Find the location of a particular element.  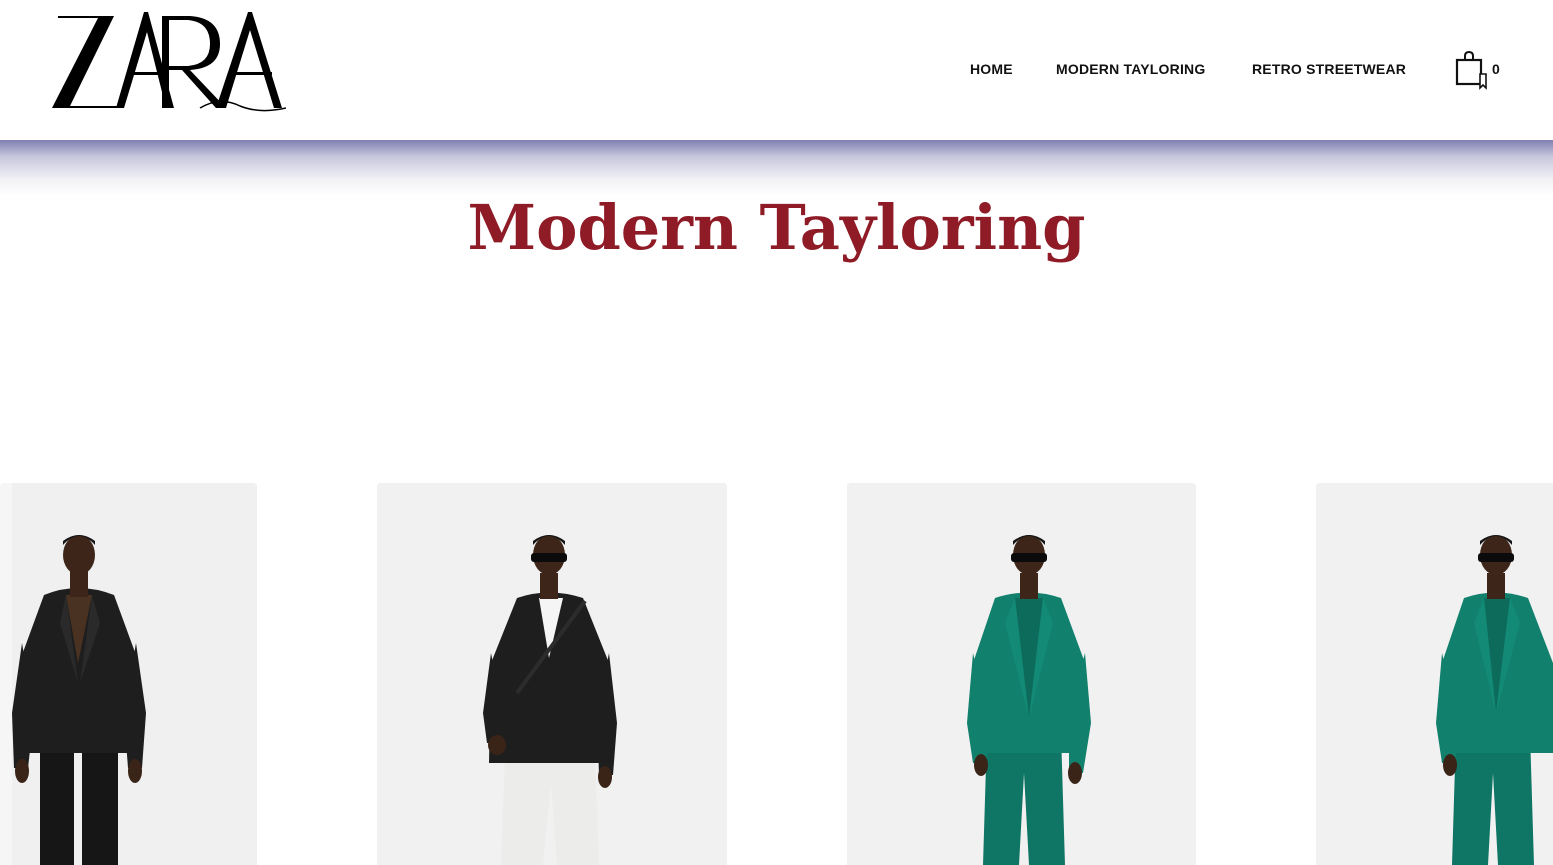

product-image-green-suit is located at coordinates (1021, 674).